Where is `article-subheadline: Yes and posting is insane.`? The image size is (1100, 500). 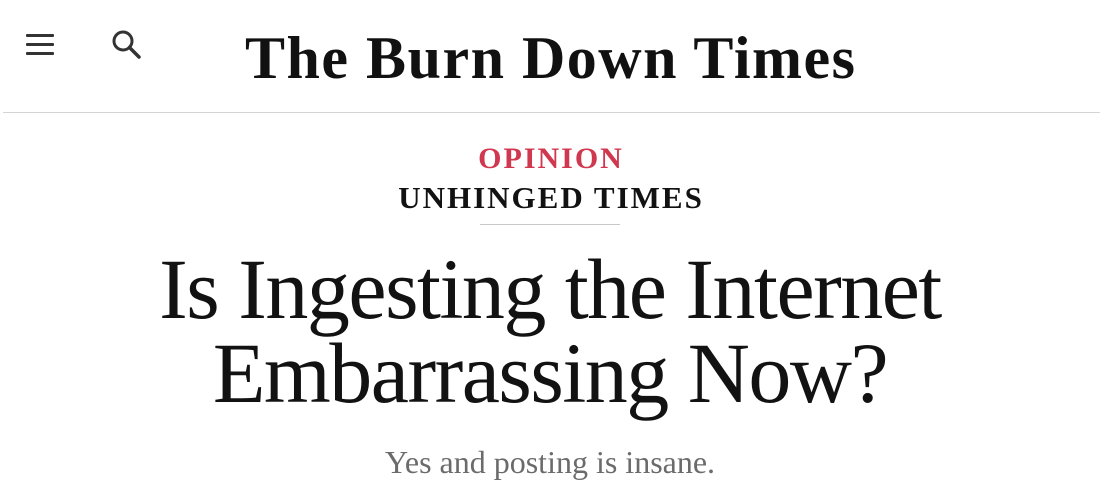
article-subheadline: Yes and posting is insane. is located at coordinates (550, 462).